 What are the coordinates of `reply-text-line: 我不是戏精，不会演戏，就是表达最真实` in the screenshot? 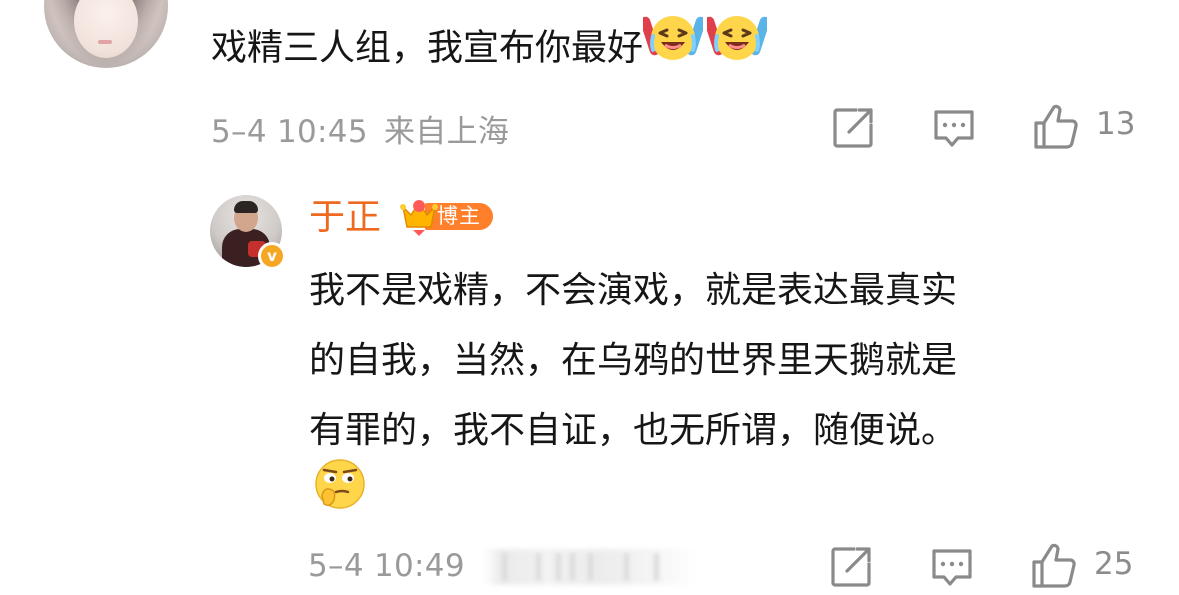 It's located at (633, 290).